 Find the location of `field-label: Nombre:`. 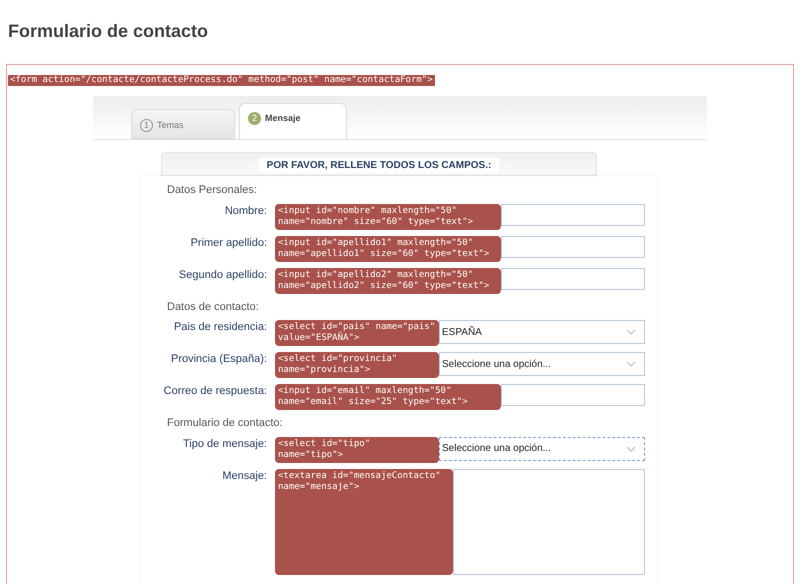

field-label: Nombre: is located at coordinates (245, 211).